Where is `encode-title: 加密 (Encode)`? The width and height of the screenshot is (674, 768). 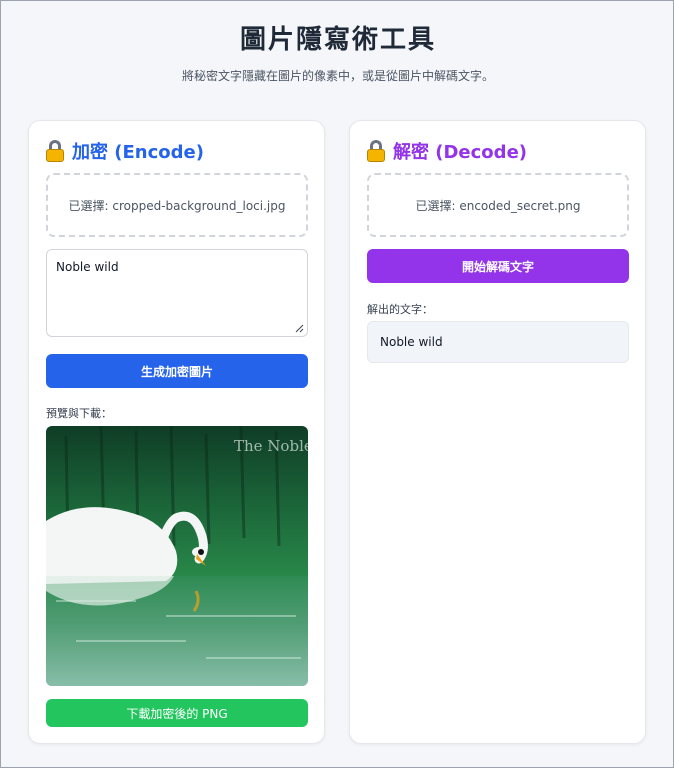
encode-title: 加密 (Encode) is located at coordinates (125, 151).